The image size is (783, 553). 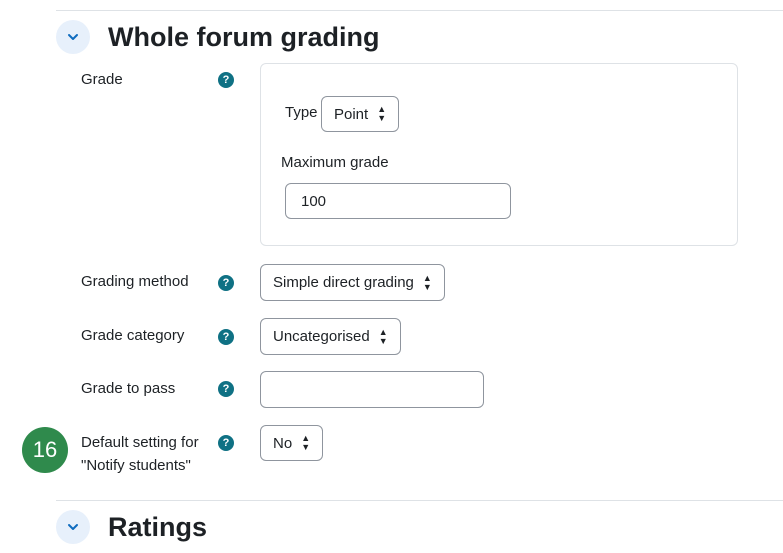 I want to click on collapse-toggle-ratings, so click(x=73, y=527).